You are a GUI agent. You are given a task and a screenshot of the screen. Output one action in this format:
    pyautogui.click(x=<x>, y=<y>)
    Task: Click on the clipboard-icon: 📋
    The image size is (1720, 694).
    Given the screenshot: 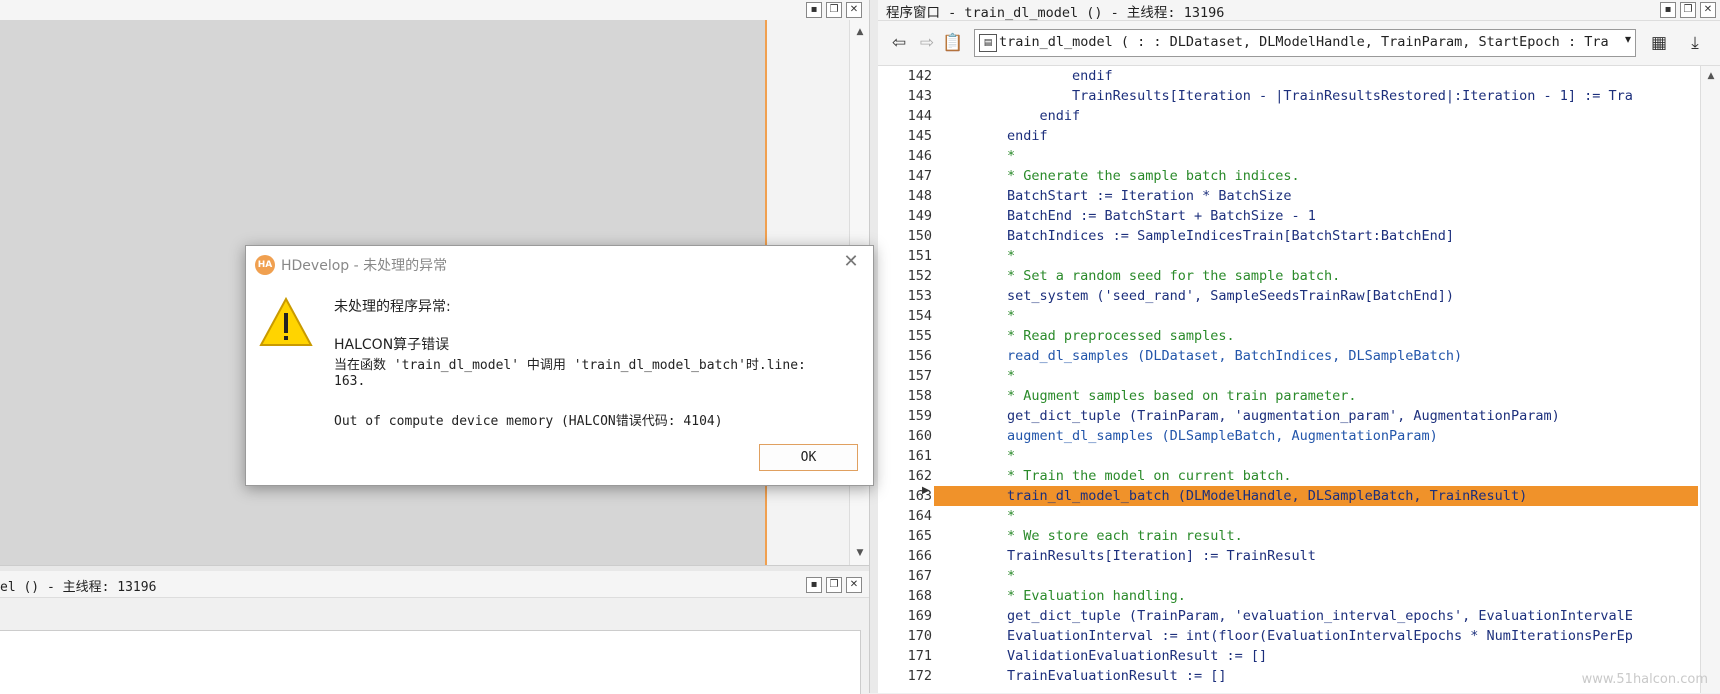 What is the action you would take?
    pyautogui.click(x=953, y=43)
    